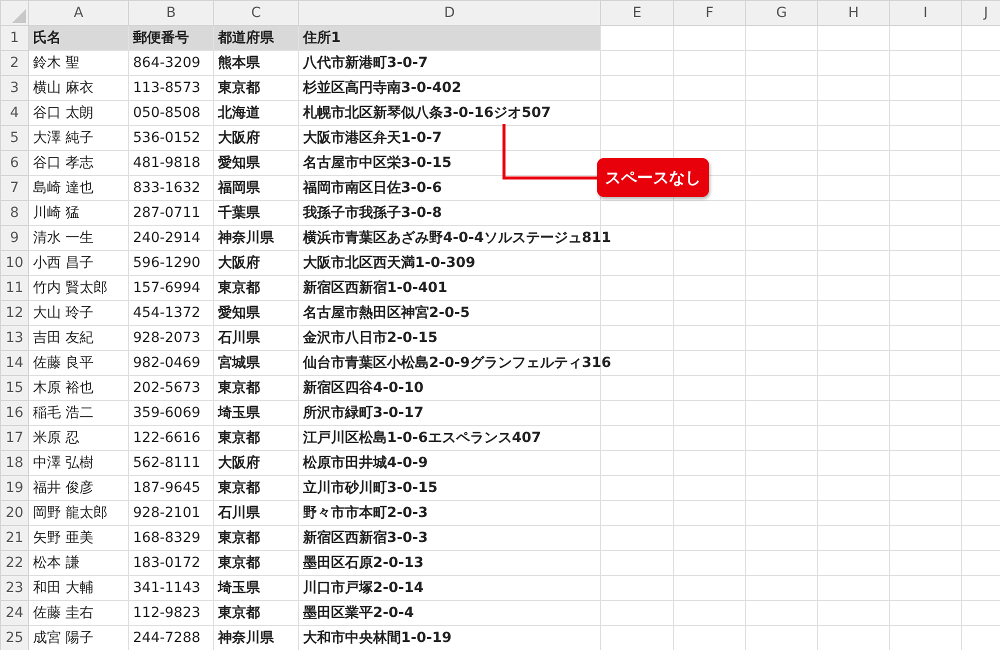 This screenshot has width=1000, height=650. Describe the element at coordinates (14, 38) in the screenshot. I see `row-number: 1` at that location.